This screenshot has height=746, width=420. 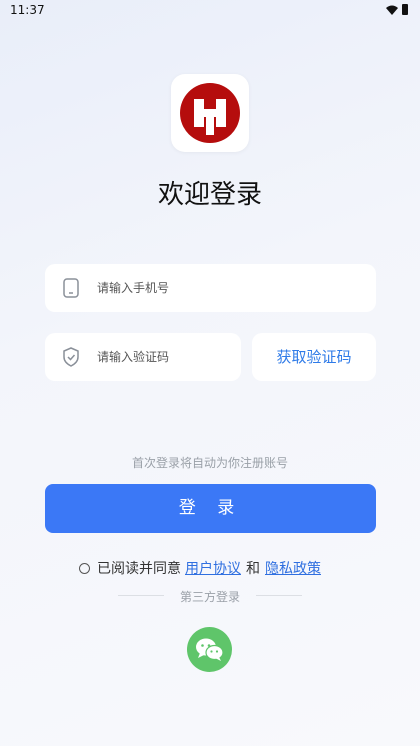 I want to click on phone-input, so click(x=227, y=288).